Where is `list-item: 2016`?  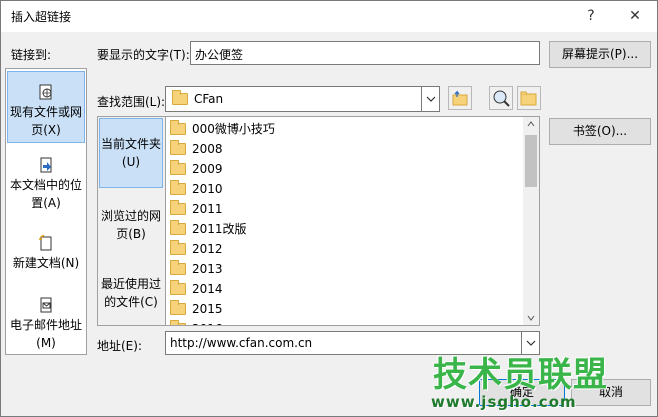
list-item: 2016 is located at coordinates (196, 322).